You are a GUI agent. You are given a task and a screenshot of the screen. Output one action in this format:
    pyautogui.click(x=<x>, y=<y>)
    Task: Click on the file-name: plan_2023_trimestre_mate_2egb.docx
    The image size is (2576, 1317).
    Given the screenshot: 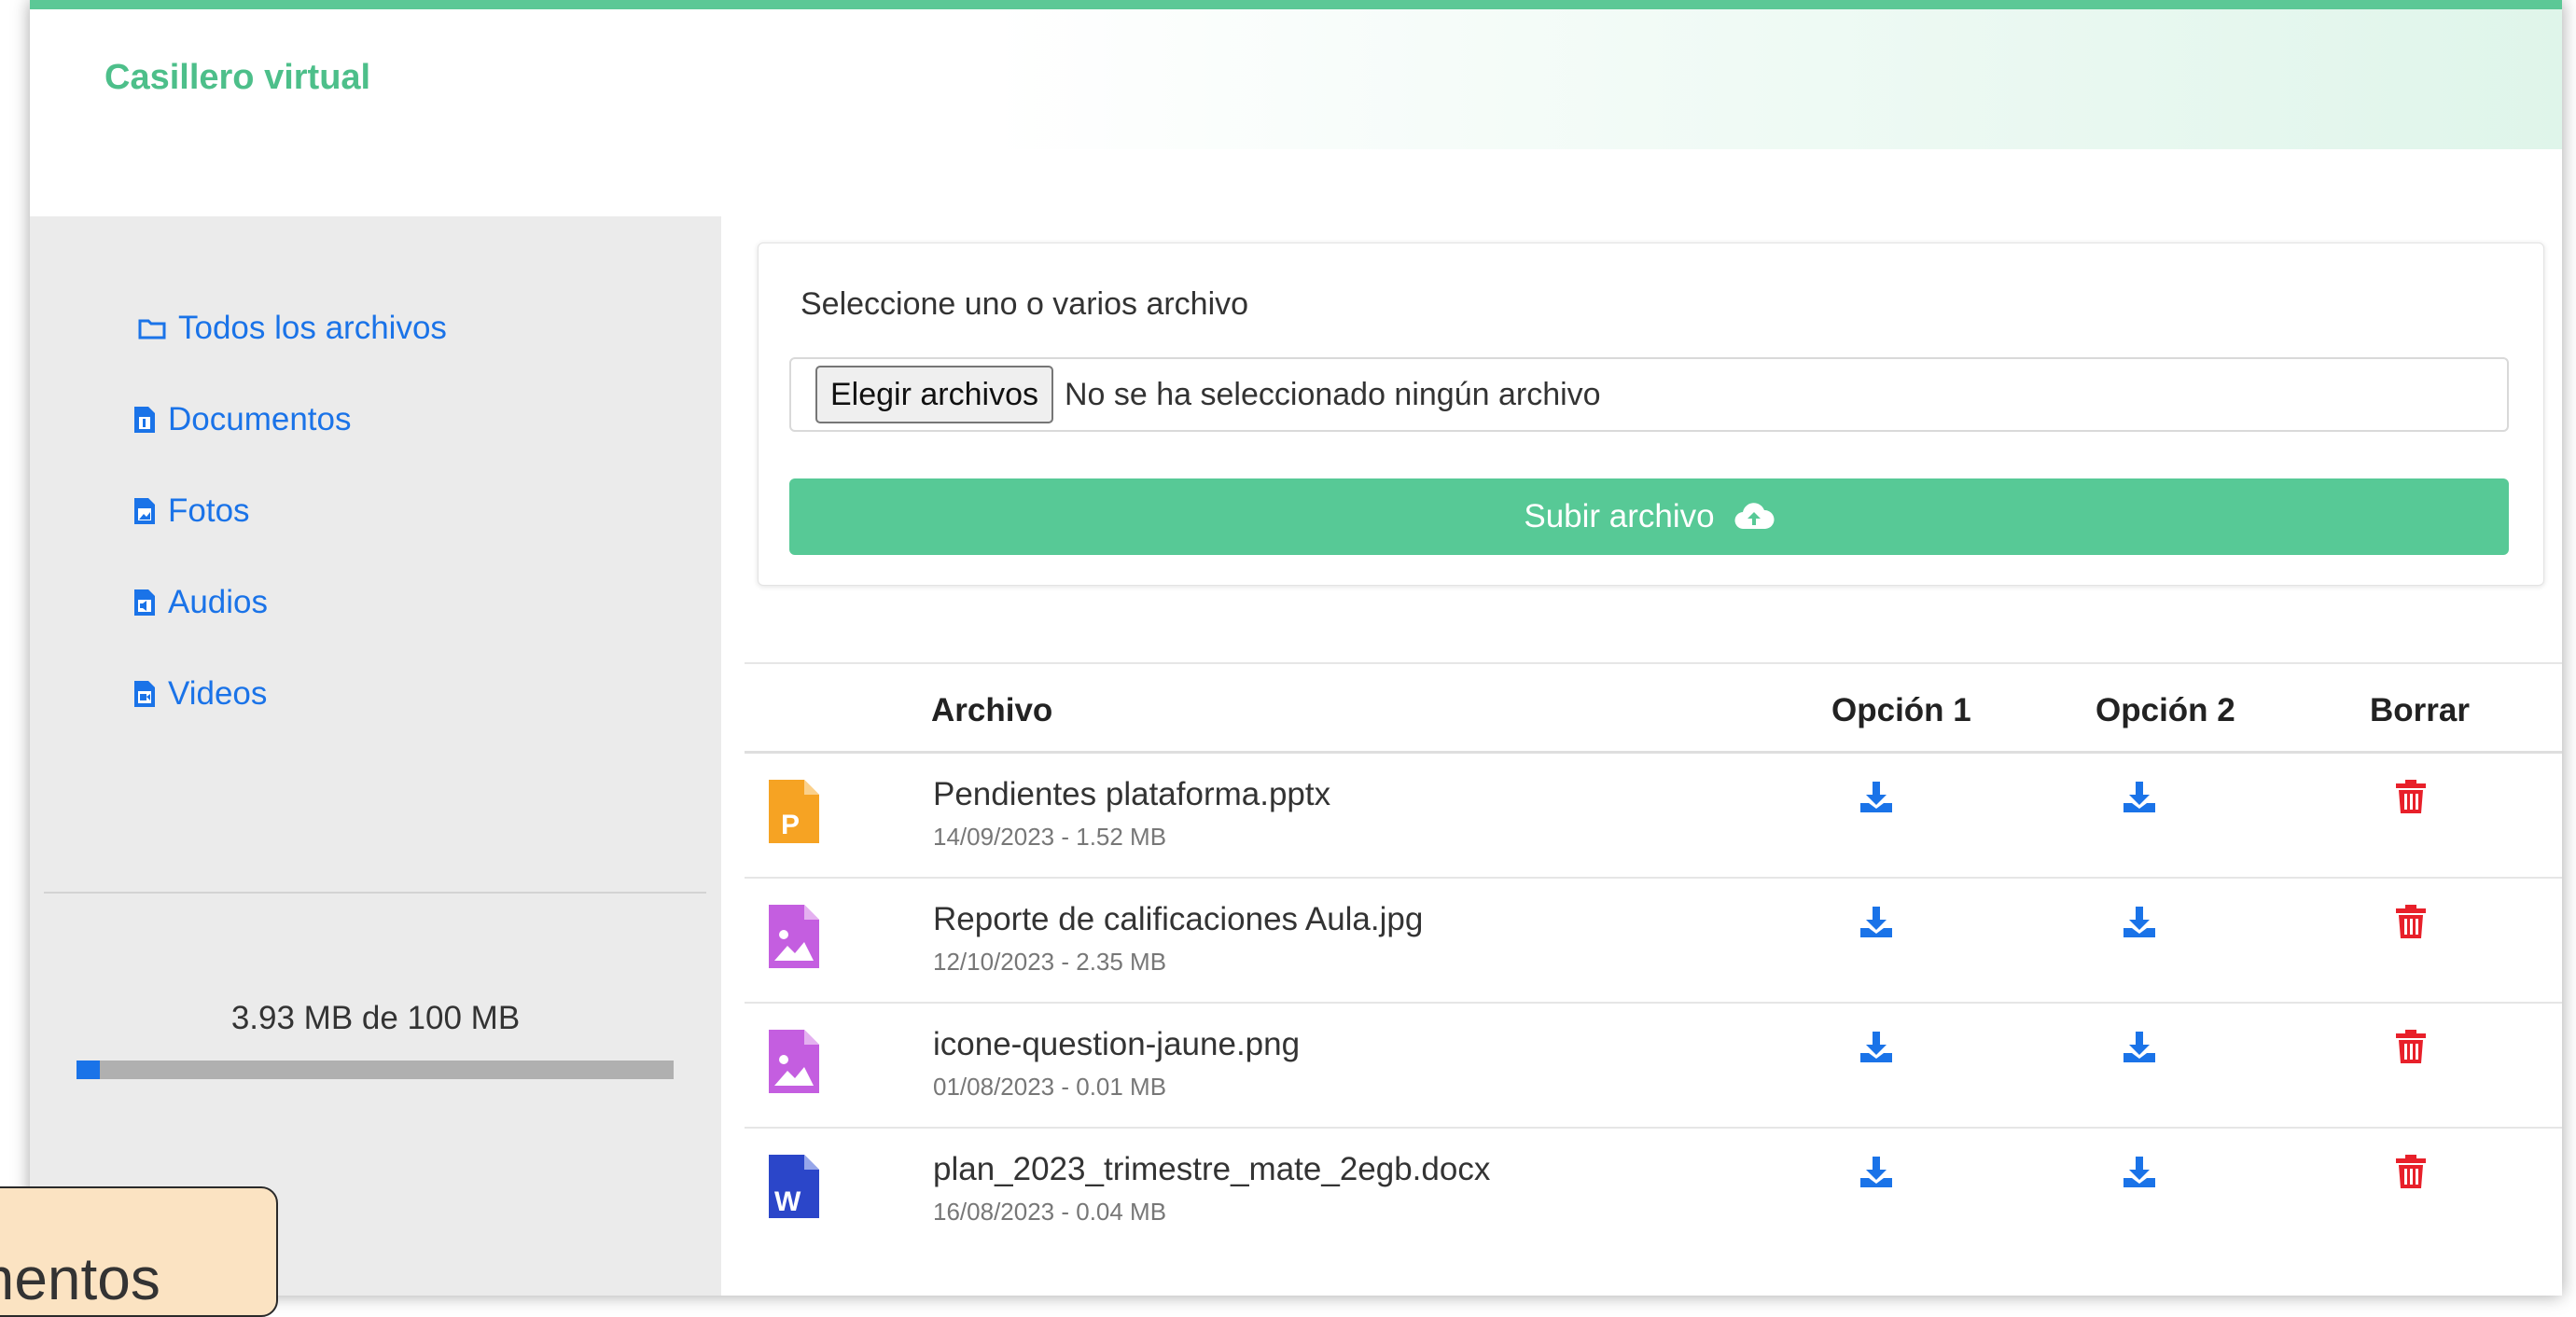 What is the action you would take?
    pyautogui.click(x=1211, y=1169)
    